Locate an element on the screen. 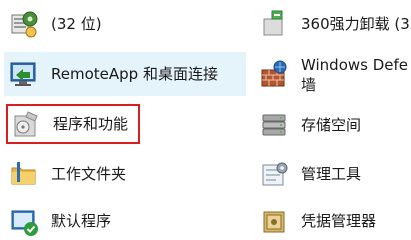 Image resolution: width=411 pixels, height=240 pixels. item-label: 360强力卸载 (32 is located at coordinates (356, 24).